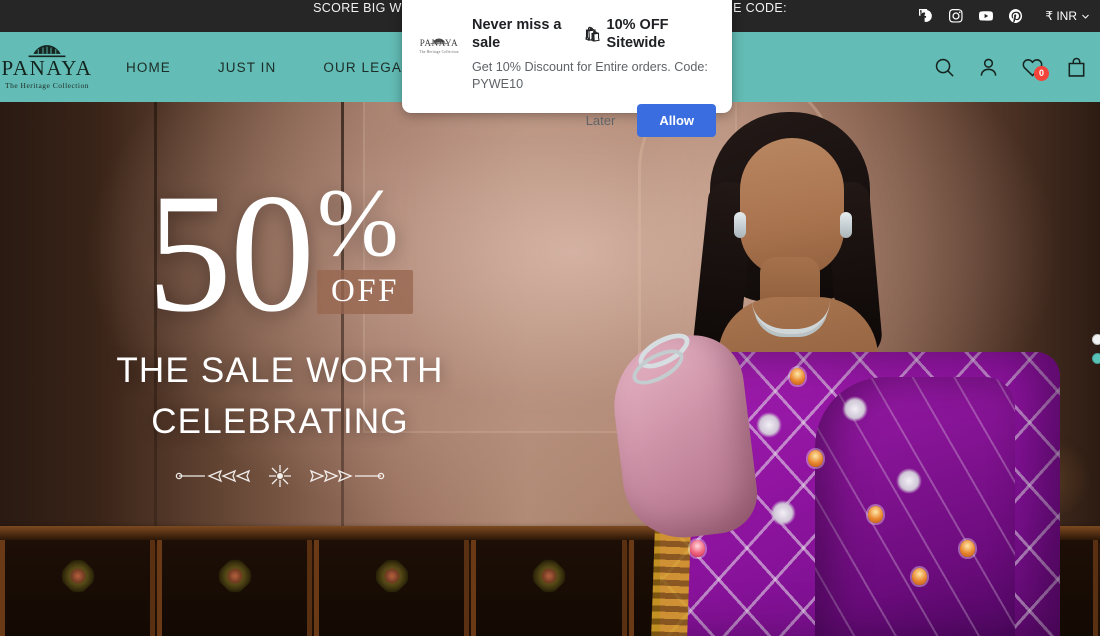  I want to click on notification-site-logo: PANAYA The Heritage Collection, so click(439, 43).